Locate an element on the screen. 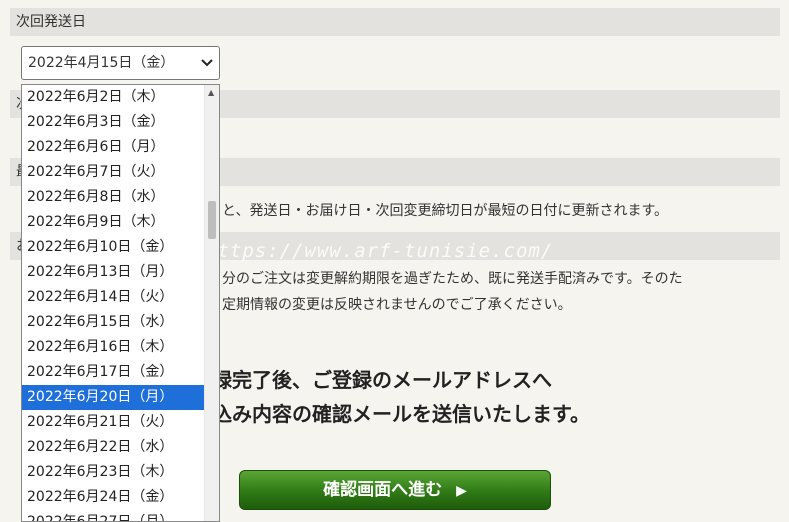 Image resolution: width=789 pixels, height=522 pixels. dropdown-option: 2022年6月17日（金） is located at coordinates (113, 372).